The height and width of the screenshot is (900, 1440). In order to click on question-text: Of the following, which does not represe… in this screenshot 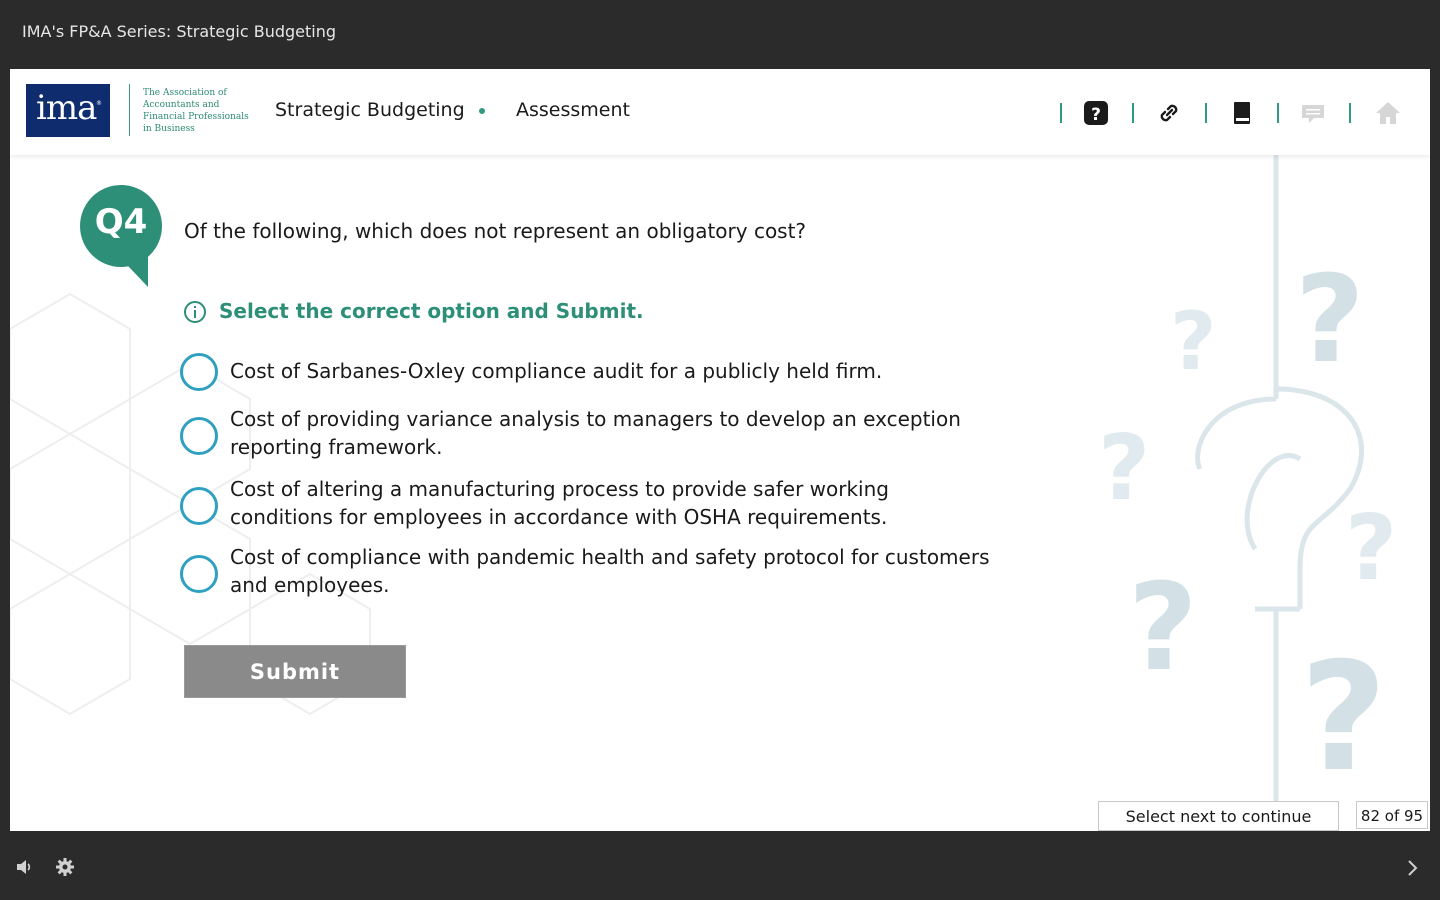, I will do `click(495, 231)`.